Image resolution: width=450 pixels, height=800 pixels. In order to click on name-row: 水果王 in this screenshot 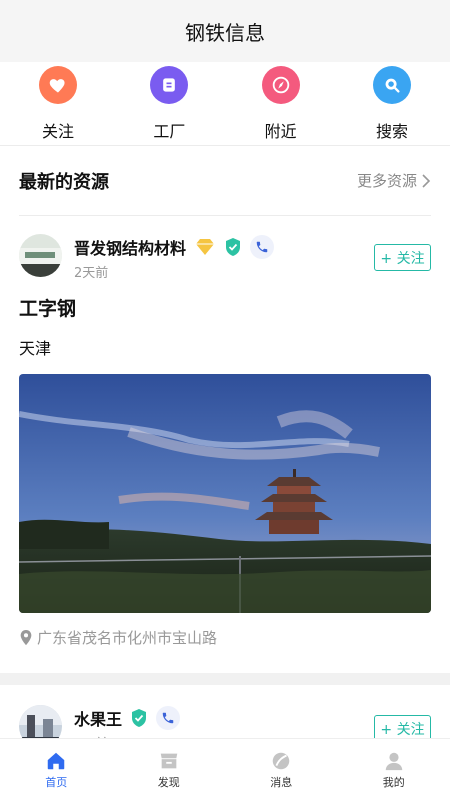, I will do `click(127, 718)`.